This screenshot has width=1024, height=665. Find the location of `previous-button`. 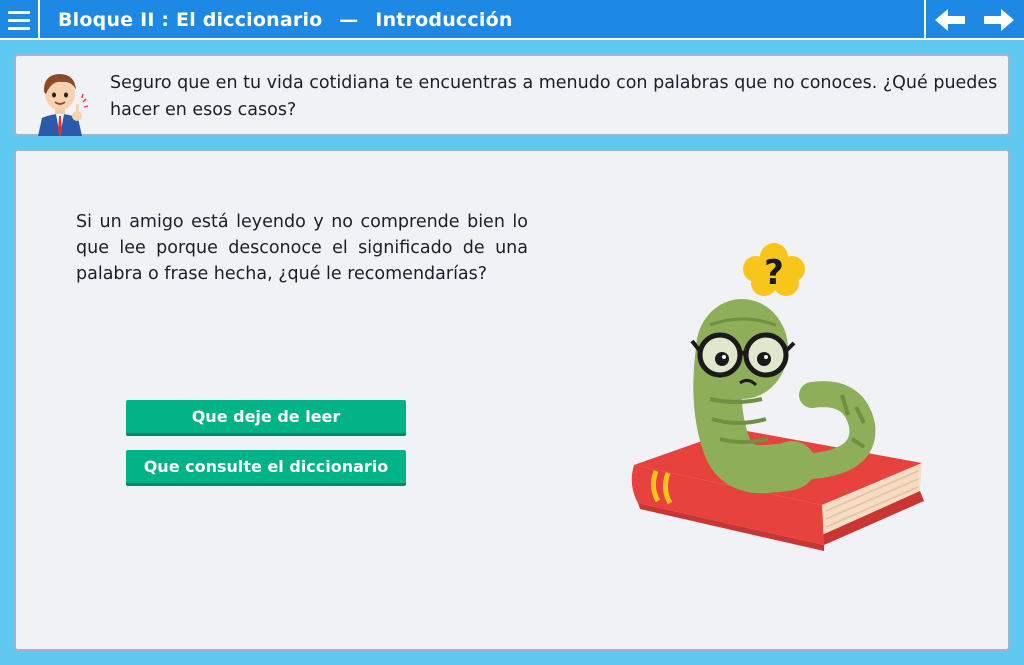

previous-button is located at coordinates (949, 20).